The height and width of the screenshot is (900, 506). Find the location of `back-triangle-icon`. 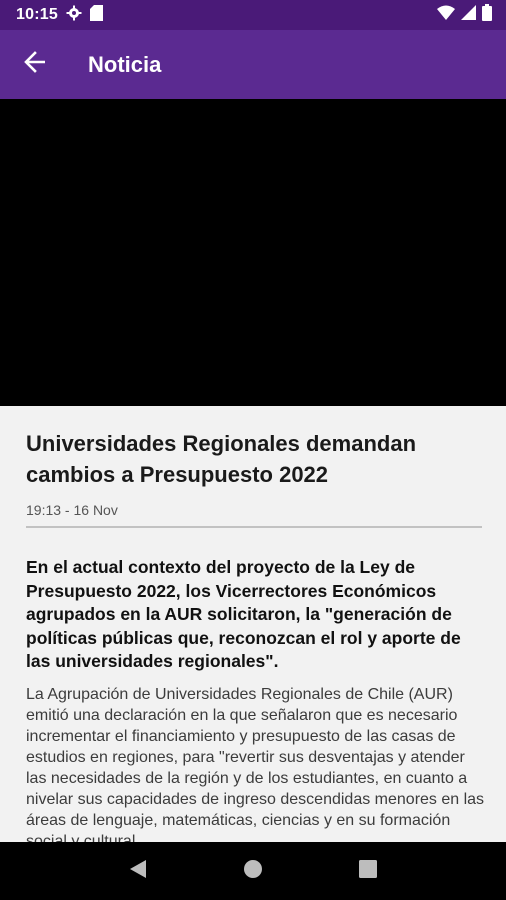

back-triangle-icon is located at coordinates (138, 871).